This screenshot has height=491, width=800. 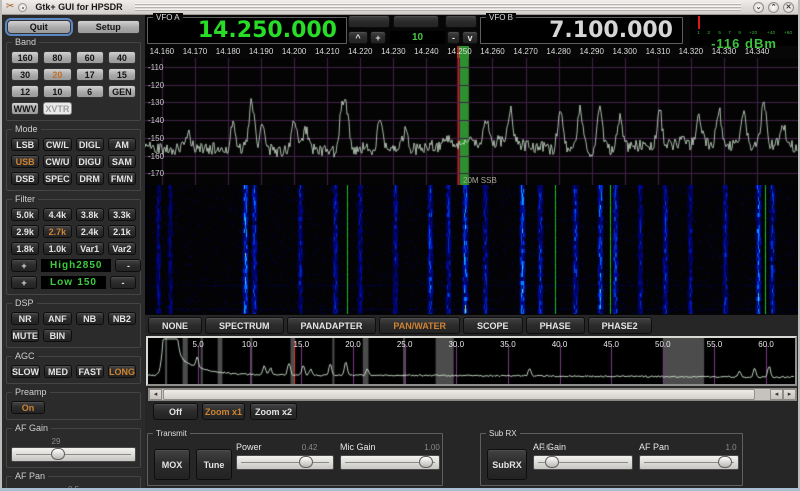 I want to click on filter-button-10k: 1.0k, so click(x=57, y=248).